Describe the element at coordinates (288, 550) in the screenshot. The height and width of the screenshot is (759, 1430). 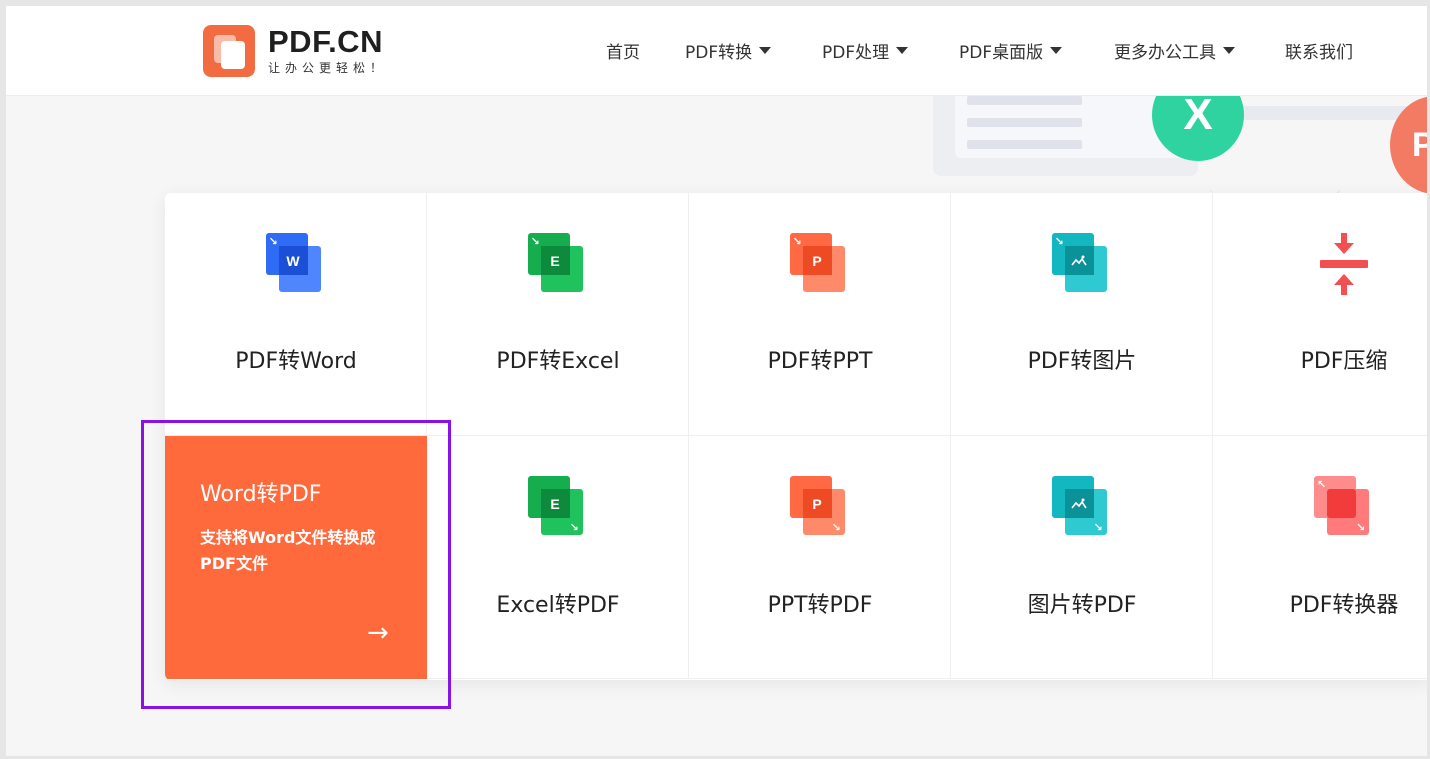
I see `tool-description: 支持将Word文件转换成PDF文件` at that location.